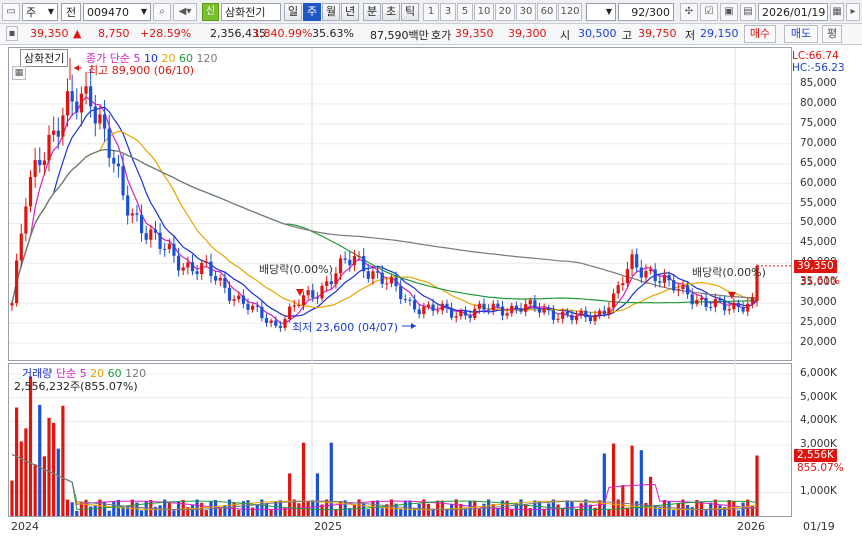 This screenshot has height=538, width=862. What do you see at coordinates (76, 386) in the screenshot?
I see `volume-max-label: 2,556,232주(855.07%)` at bounding box center [76, 386].